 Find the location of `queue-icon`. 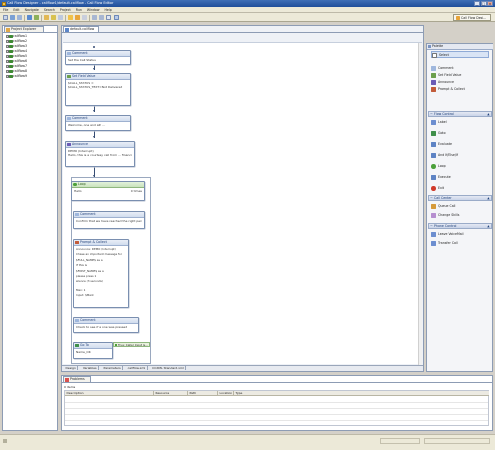

queue-icon is located at coordinates (433, 206).